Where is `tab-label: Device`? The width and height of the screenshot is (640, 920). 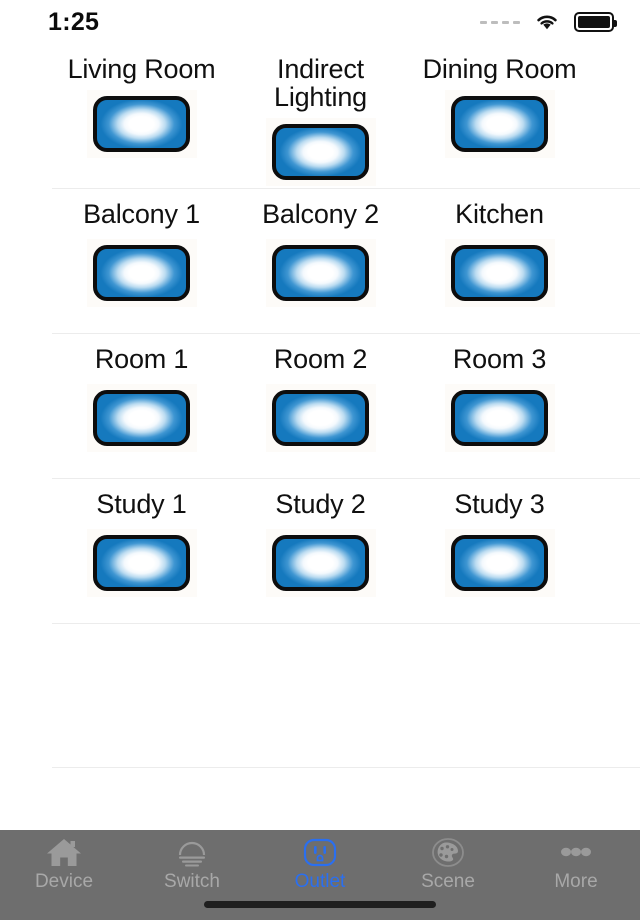 tab-label: Device is located at coordinates (64, 881).